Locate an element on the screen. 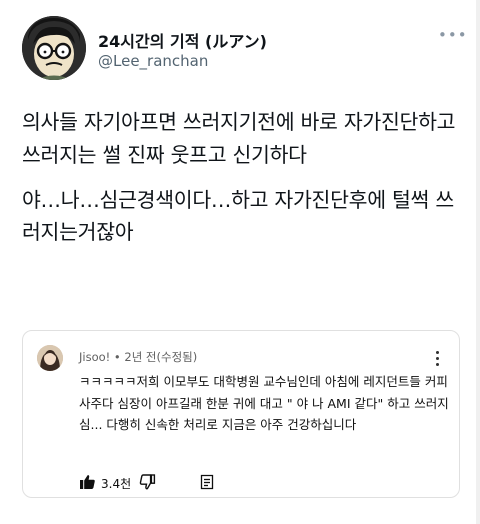  avatar is located at coordinates (54, 48).